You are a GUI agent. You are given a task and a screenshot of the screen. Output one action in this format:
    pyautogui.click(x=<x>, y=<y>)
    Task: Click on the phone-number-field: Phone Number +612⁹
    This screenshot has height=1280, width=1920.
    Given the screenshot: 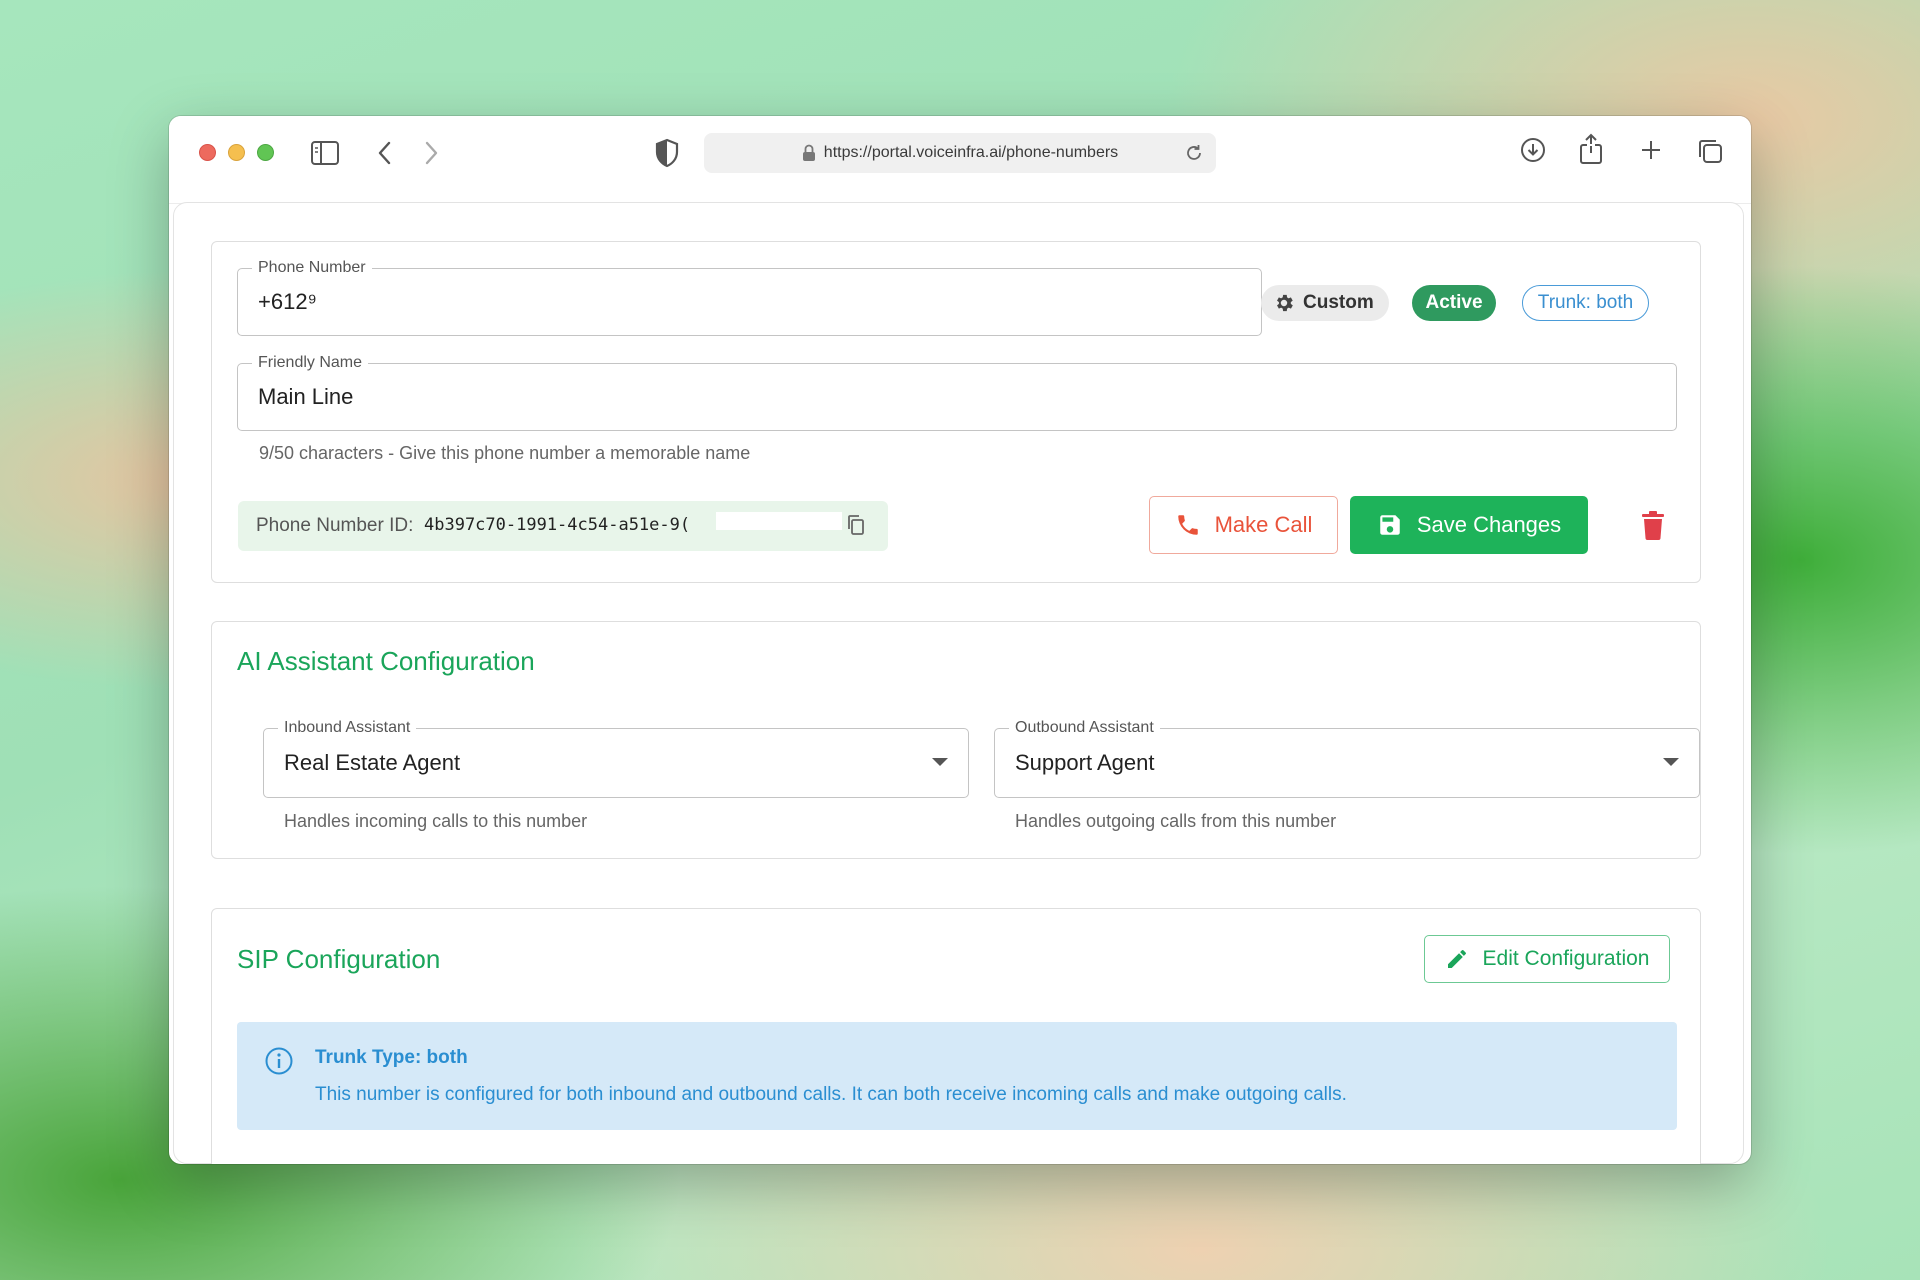 What is the action you would take?
    pyautogui.click(x=749, y=297)
    